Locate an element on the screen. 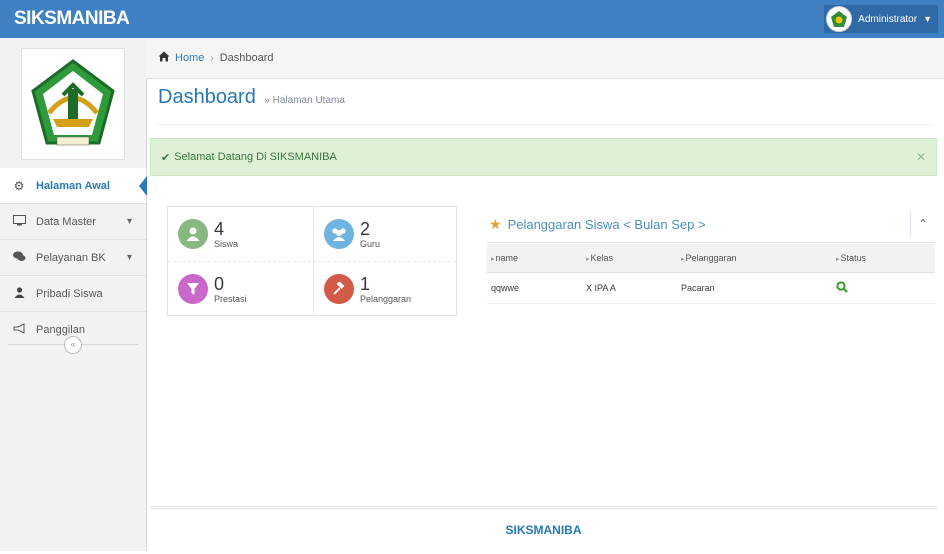 This screenshot has width=944, height=554. filter-icon is located at coordinates (193, 289).